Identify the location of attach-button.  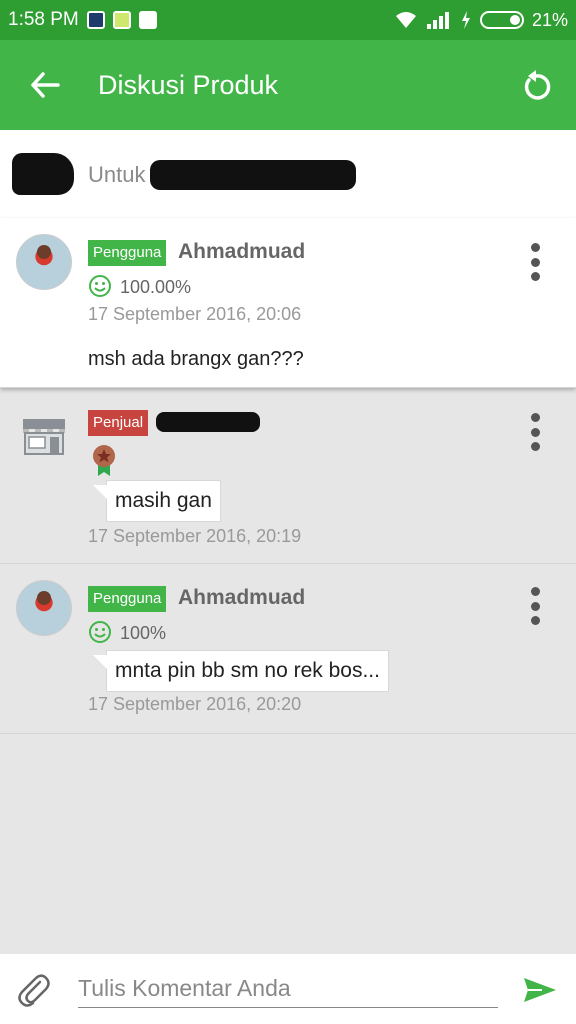
(34, 990).